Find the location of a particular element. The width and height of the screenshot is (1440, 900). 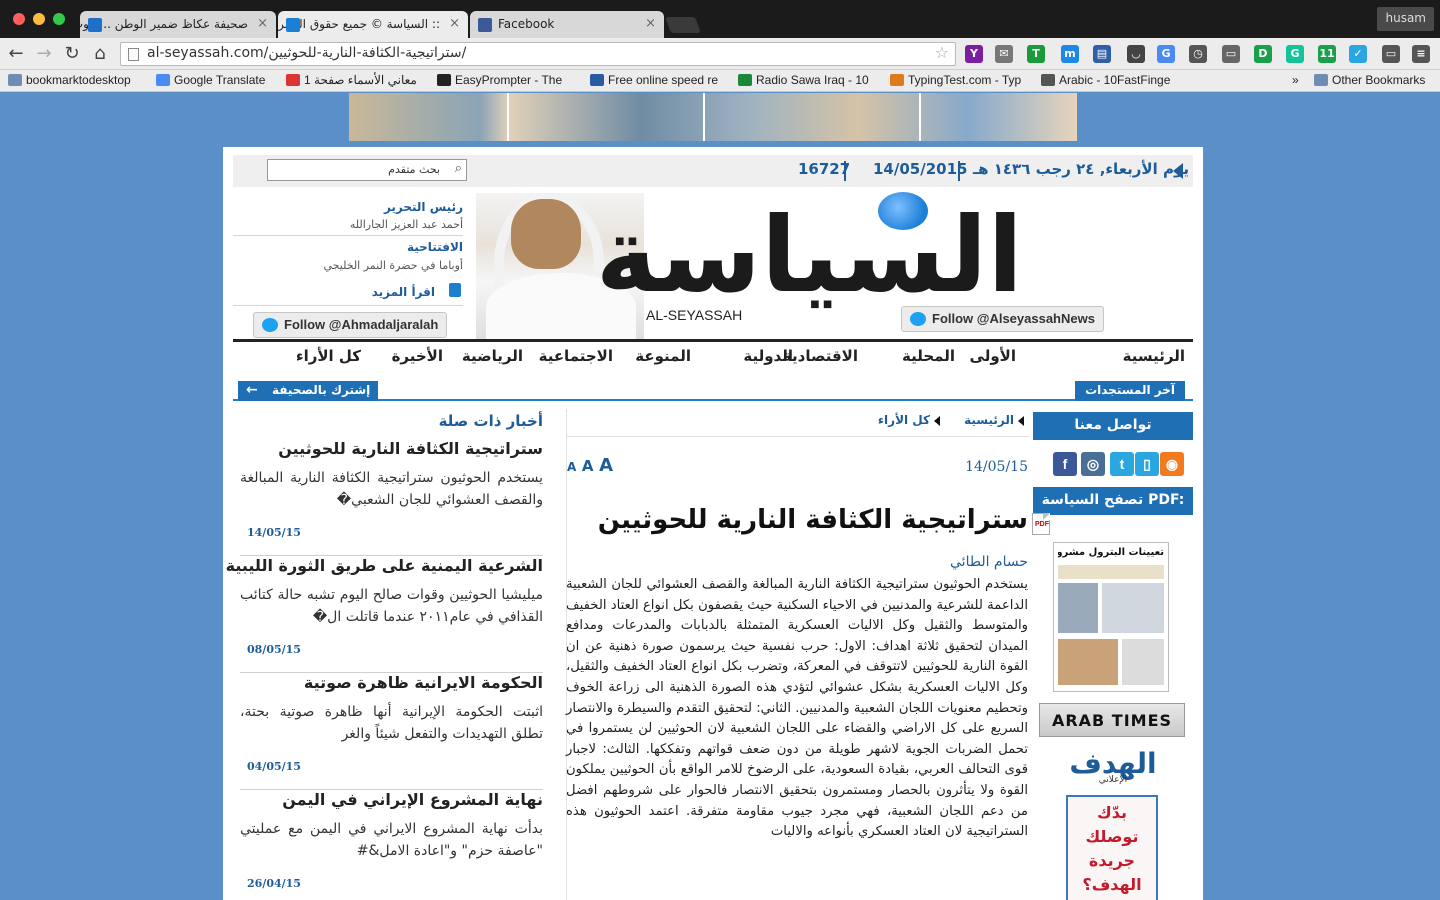

font-small-button: A is located at coordinates (571, 467).